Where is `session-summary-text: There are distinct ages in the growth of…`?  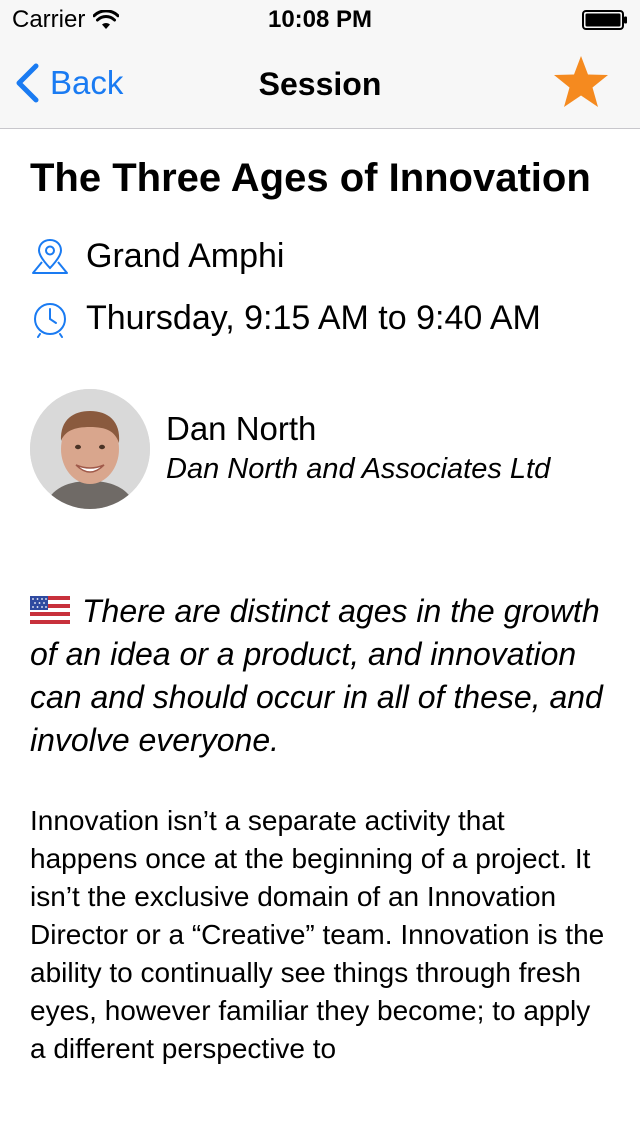 session-summary-text: There are distinct ages in the growth of… is located at coordinates (316, 675).